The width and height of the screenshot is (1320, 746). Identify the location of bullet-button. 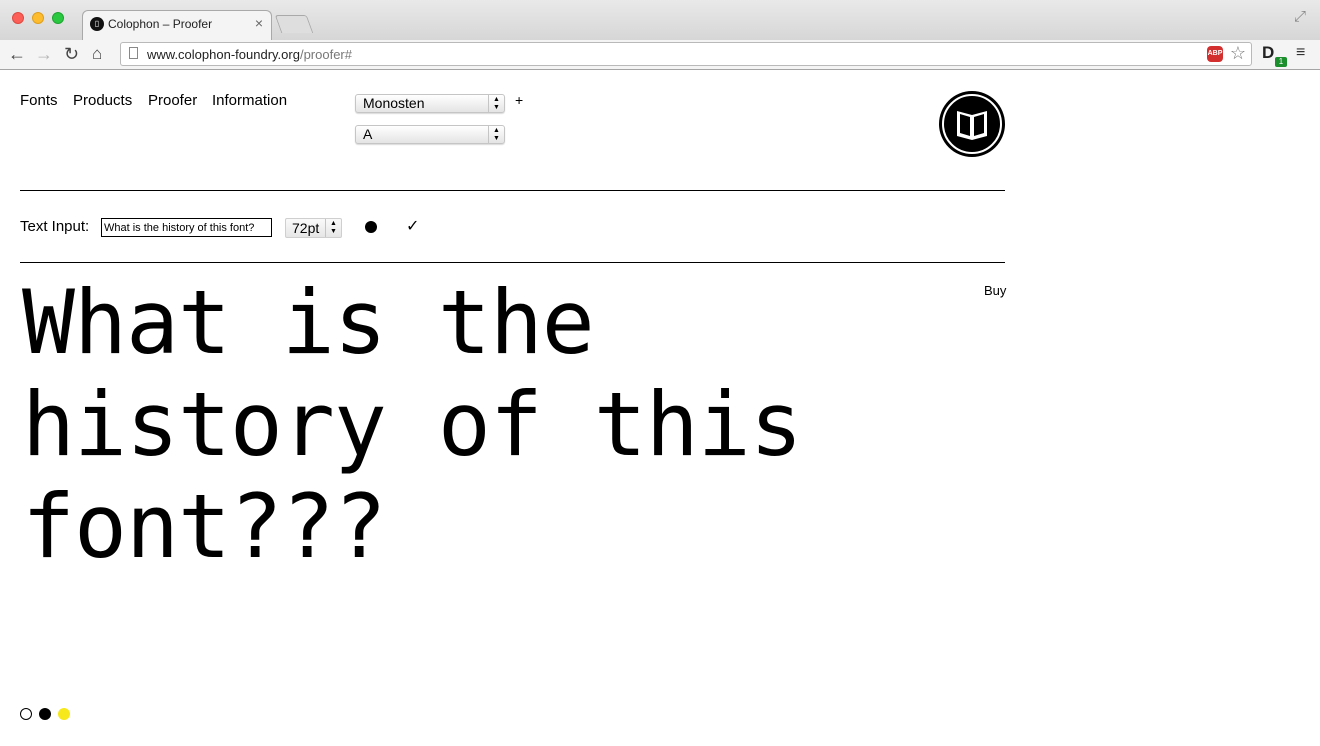
(371, 227).